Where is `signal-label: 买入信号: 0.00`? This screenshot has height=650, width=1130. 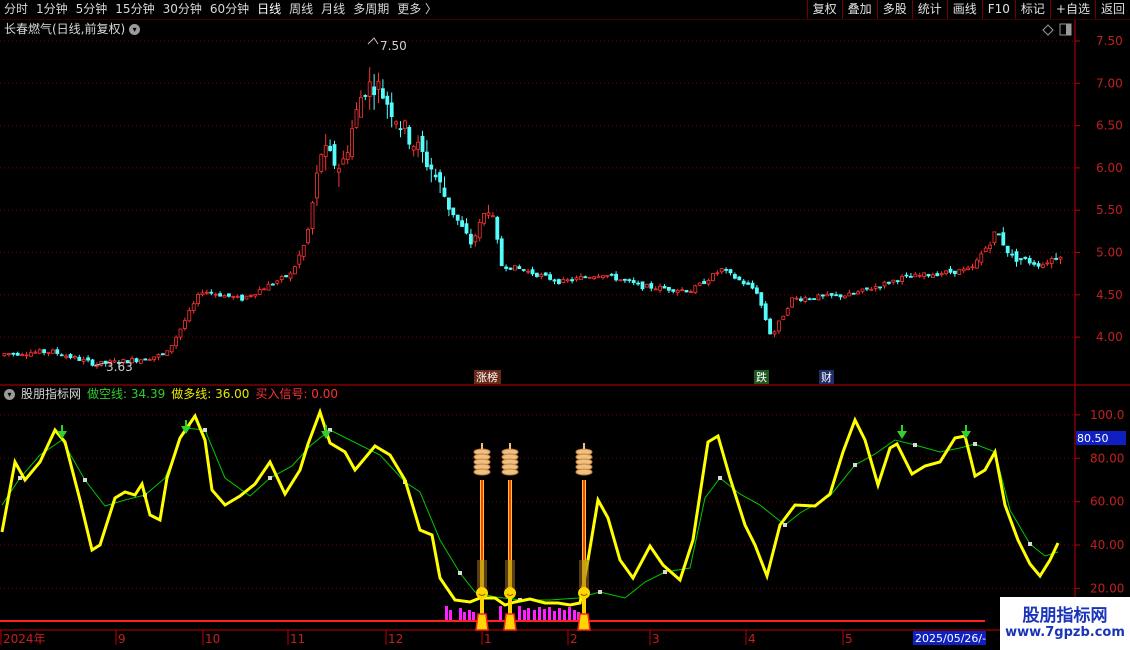 signal-label: 买入信号: 0.00 is located at coordinates (297, 394).